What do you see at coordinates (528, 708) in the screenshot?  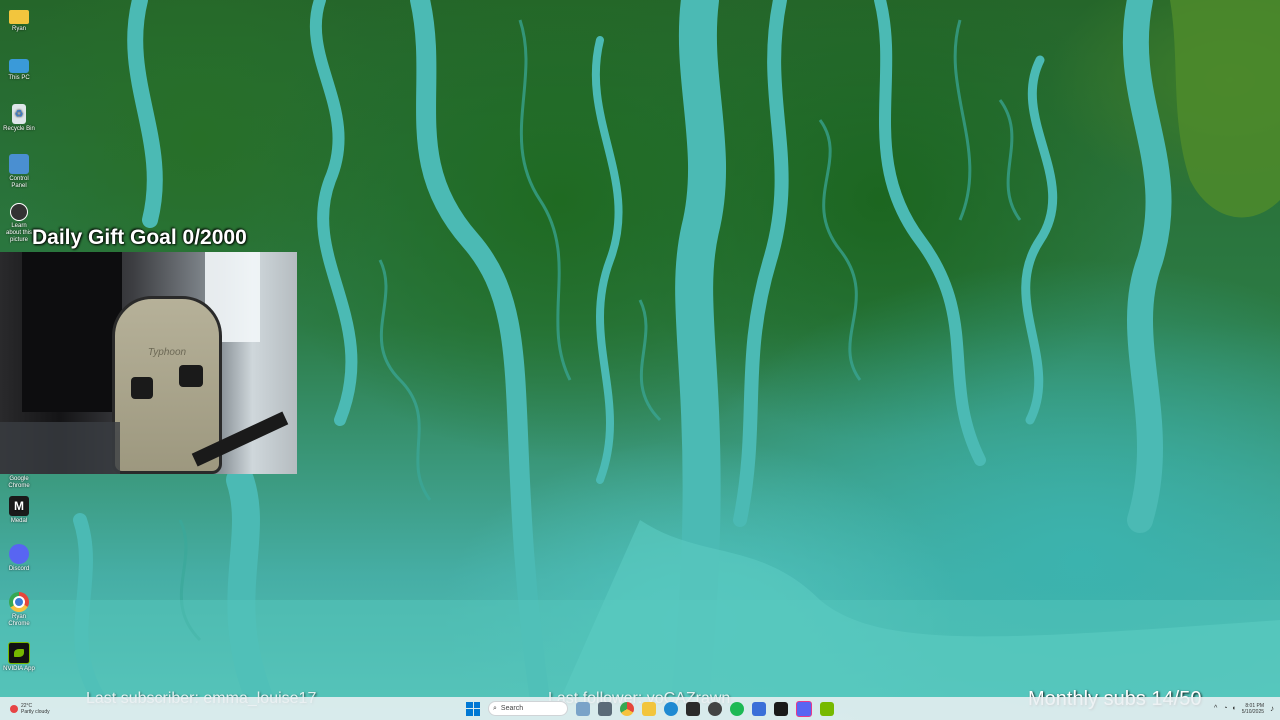 I see `taskbar-search: ⌕ Search` at bounding box center [528, 708].